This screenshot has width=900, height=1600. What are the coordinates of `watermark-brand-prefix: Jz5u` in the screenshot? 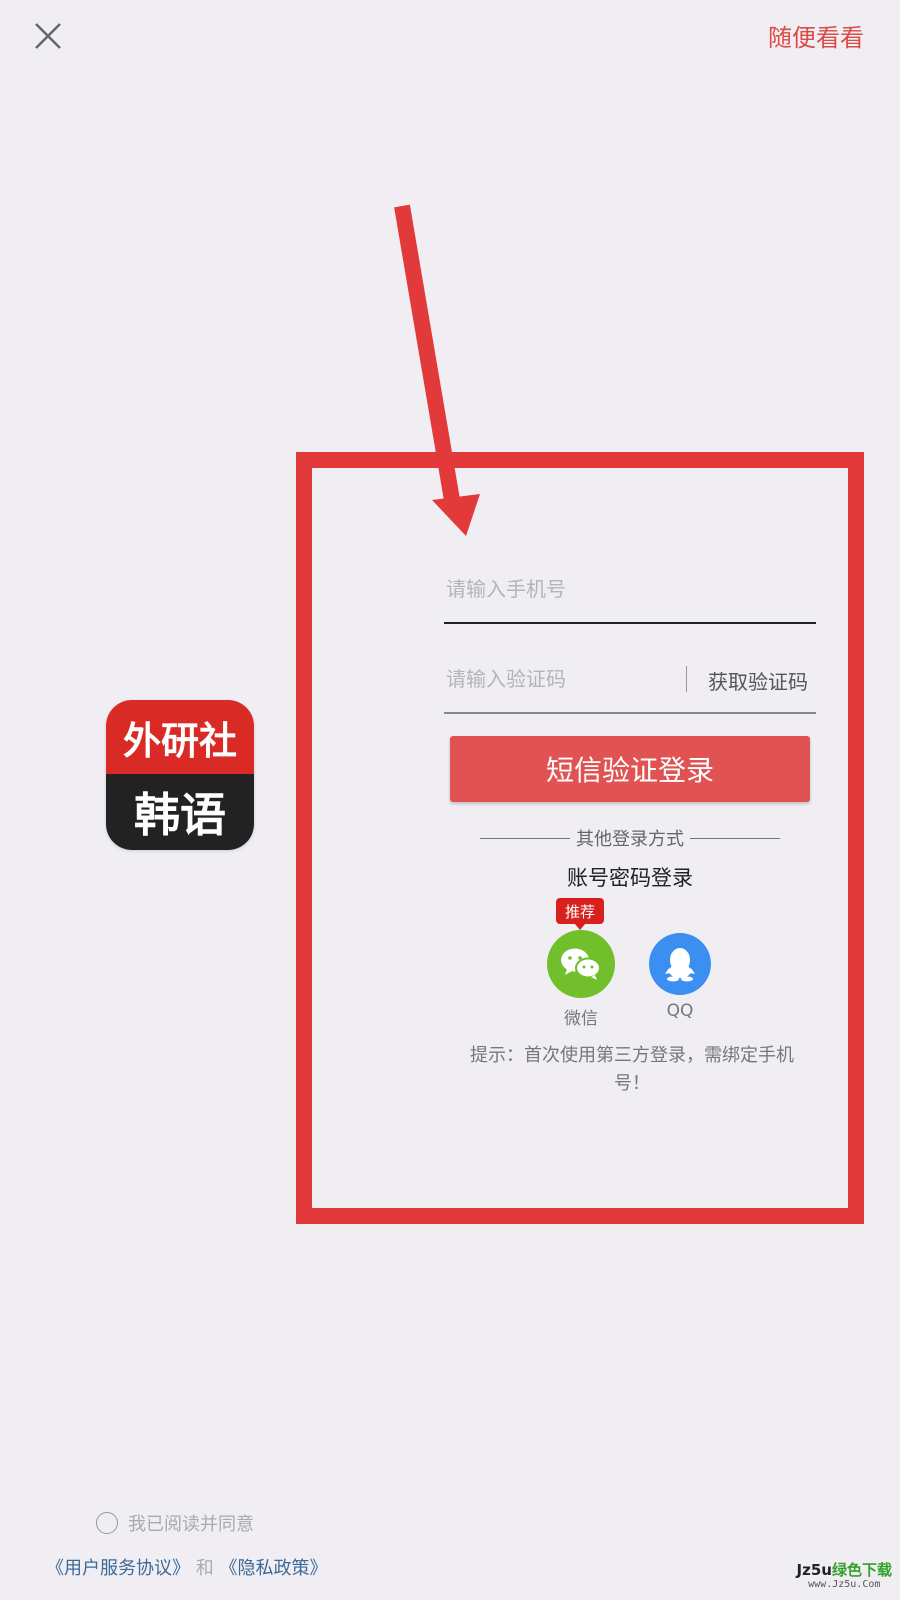 It's located at (814, 1570).